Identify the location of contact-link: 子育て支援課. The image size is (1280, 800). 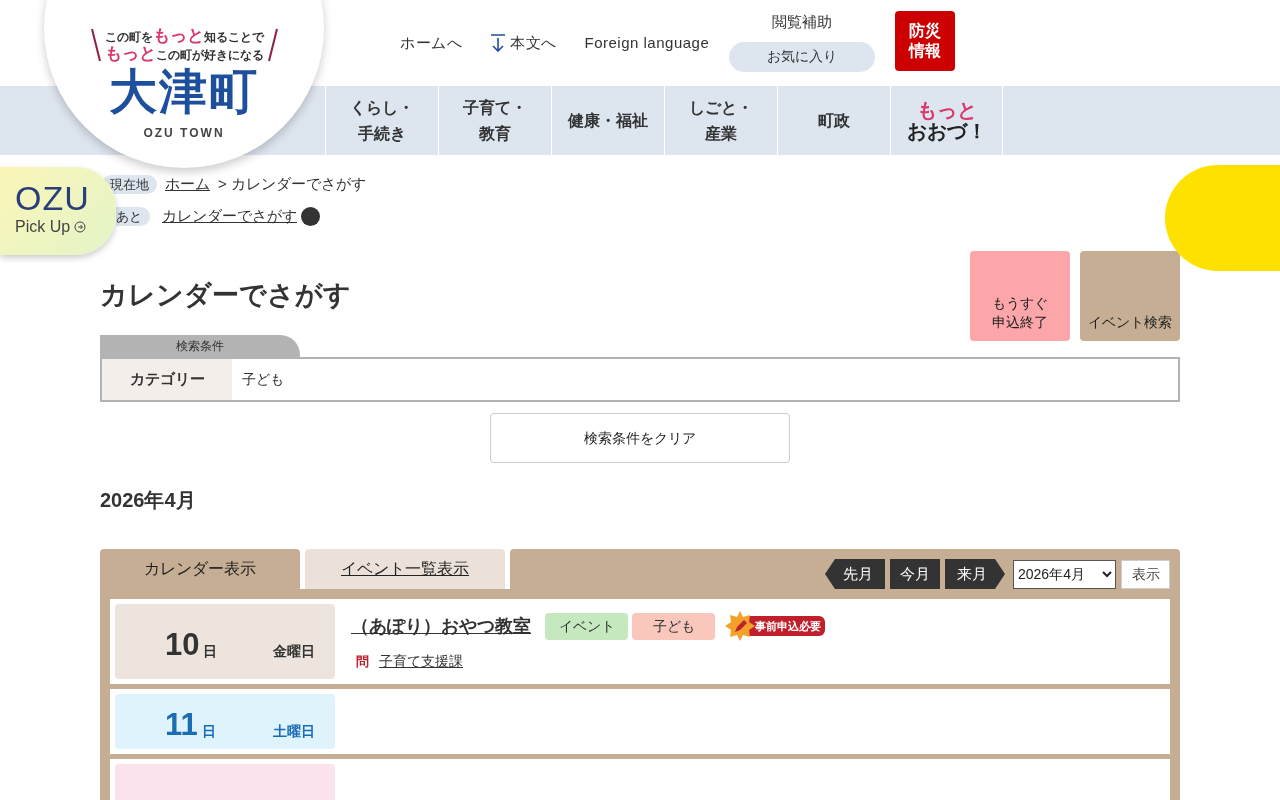
(421, 661).